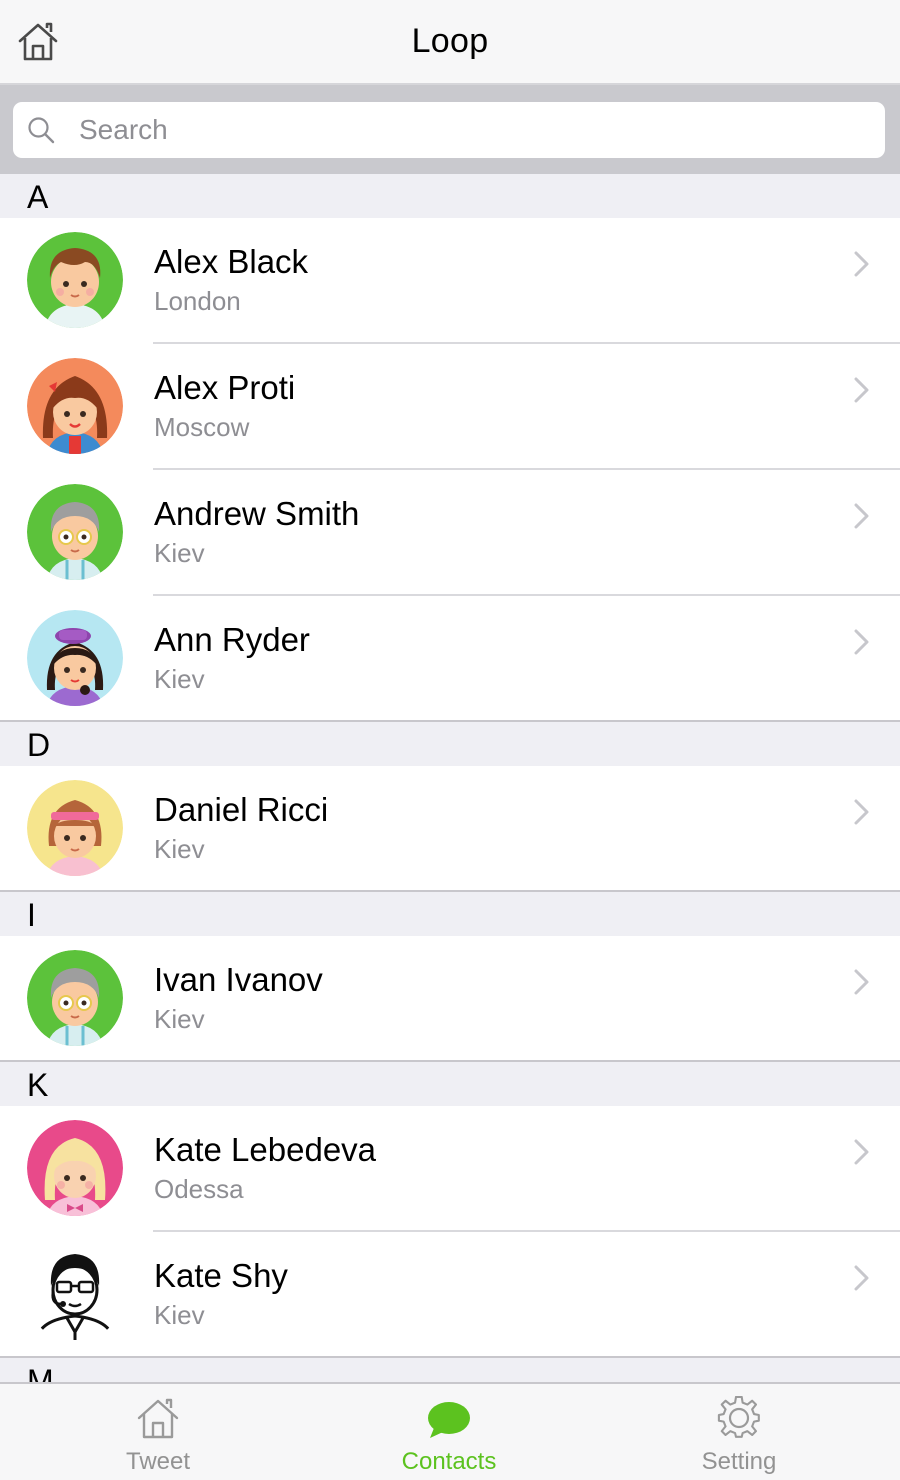 The height and width of the screenshot is (1480, 900). What do you see at coordinates (449, 1418) in the screenshot?
I see `chat-bubble-icon` at bounding box center [449, 1418].